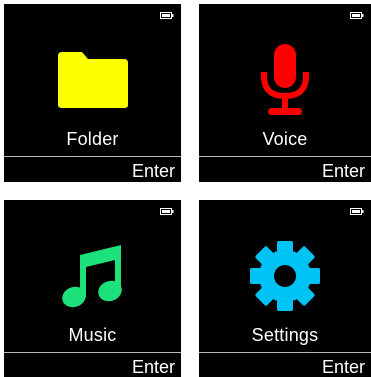  I want to click on music-note-icon, so click(92, 276).